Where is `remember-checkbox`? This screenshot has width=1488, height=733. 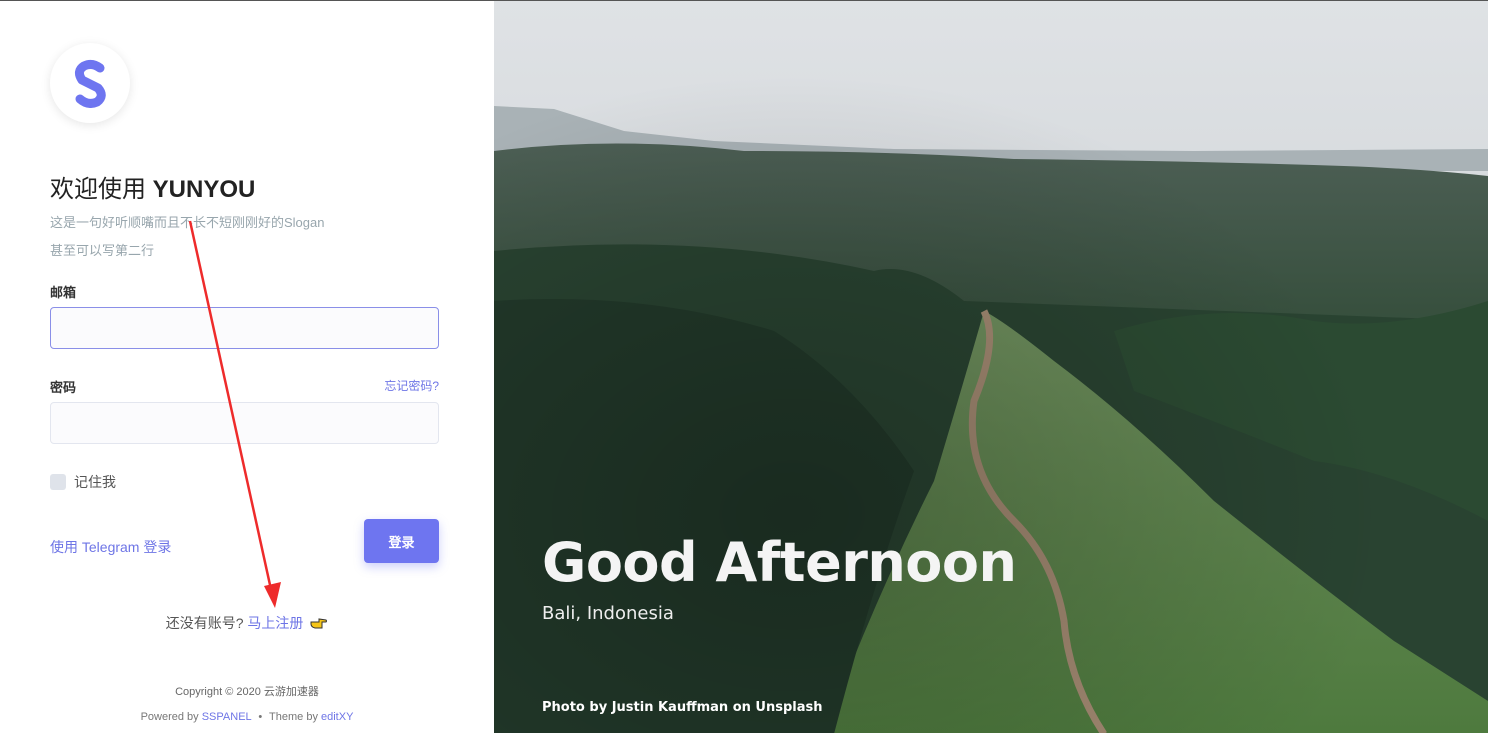 remember-checkbox is located at coordinates (58, 482).